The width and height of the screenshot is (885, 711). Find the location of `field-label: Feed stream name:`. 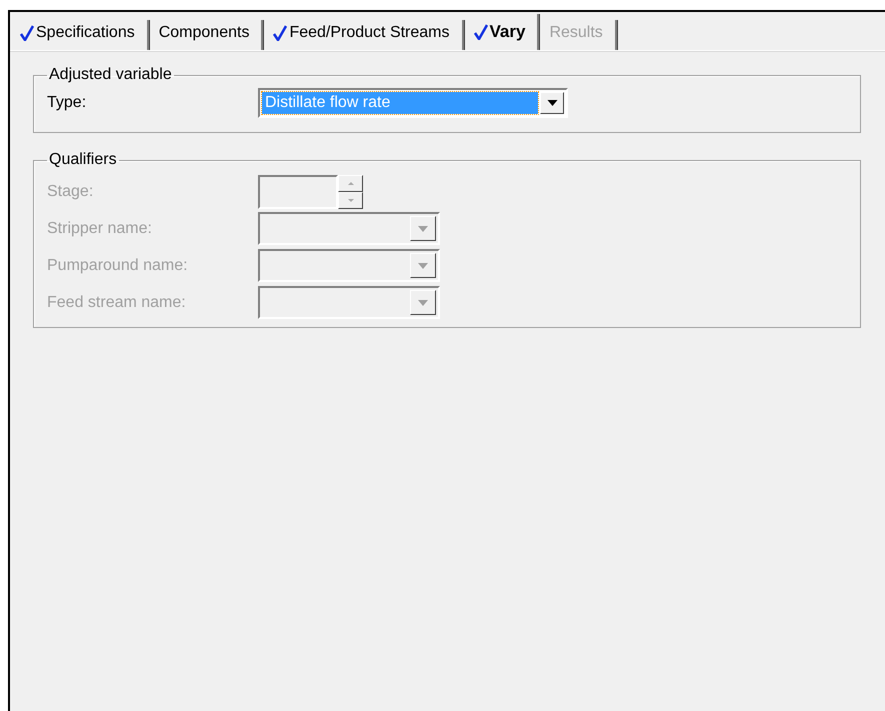

field-label: Feed stream name: is located at coordinates (117, 303).